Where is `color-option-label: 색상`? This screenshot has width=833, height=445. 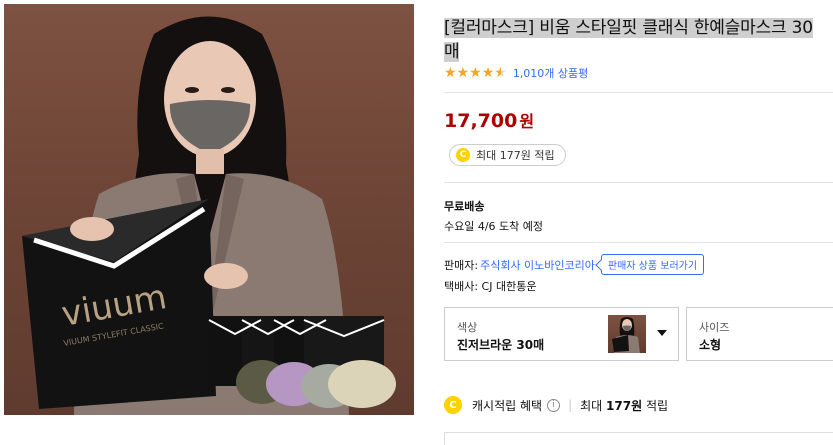 color-option-label: 색상 is located at coordinates (467, 327).